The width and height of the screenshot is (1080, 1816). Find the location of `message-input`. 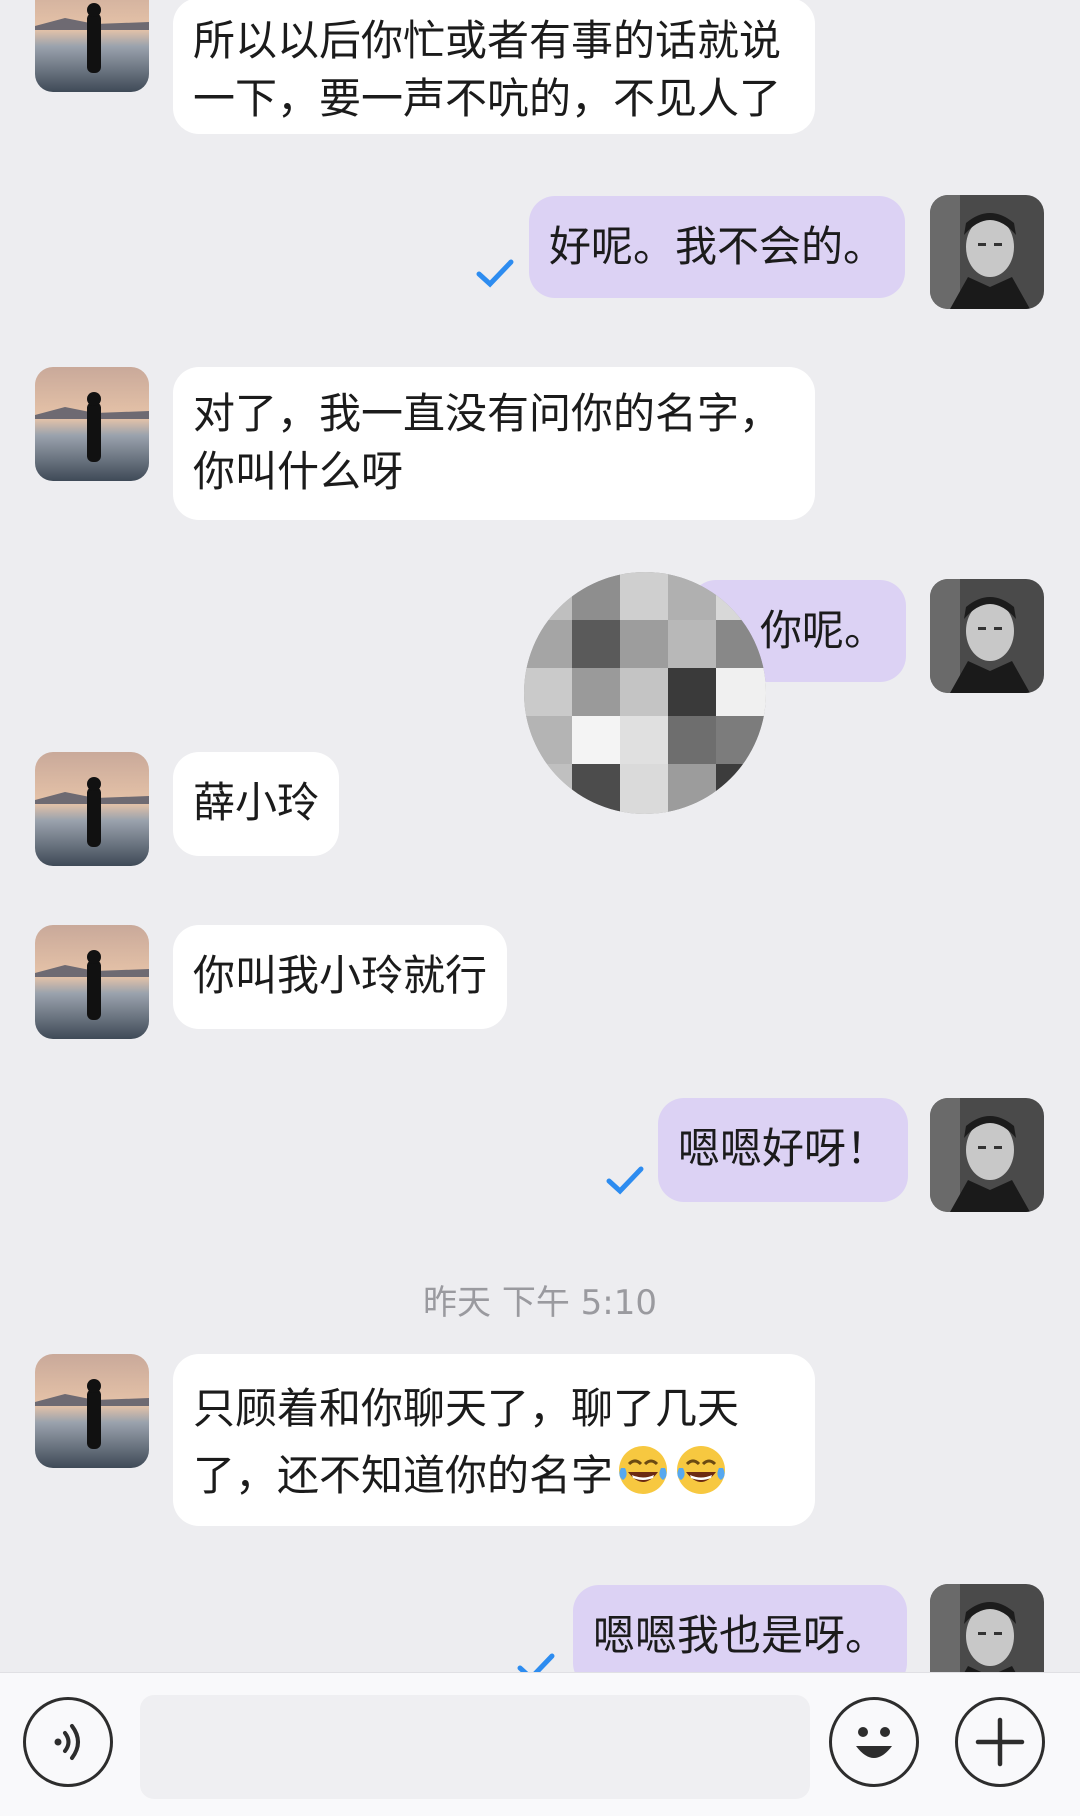

message-input is located at coordinates (475, 1747).